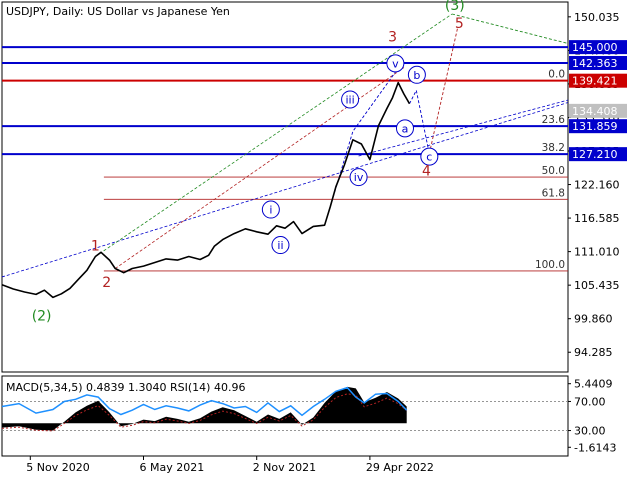 This screenshot has width=640, height=480. Describe the element at coordinates (556, 75) in the screenshot. I see `fib-level-label: 0.0` at that location.